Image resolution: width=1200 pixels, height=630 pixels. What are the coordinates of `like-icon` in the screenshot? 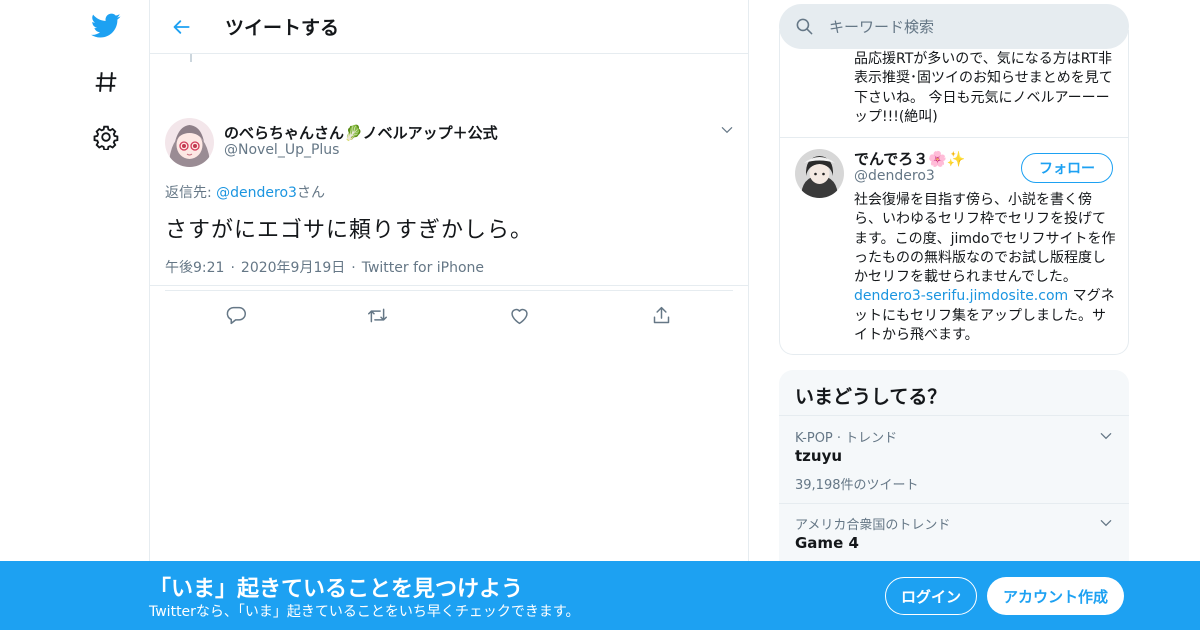 It's located at (519, 316).